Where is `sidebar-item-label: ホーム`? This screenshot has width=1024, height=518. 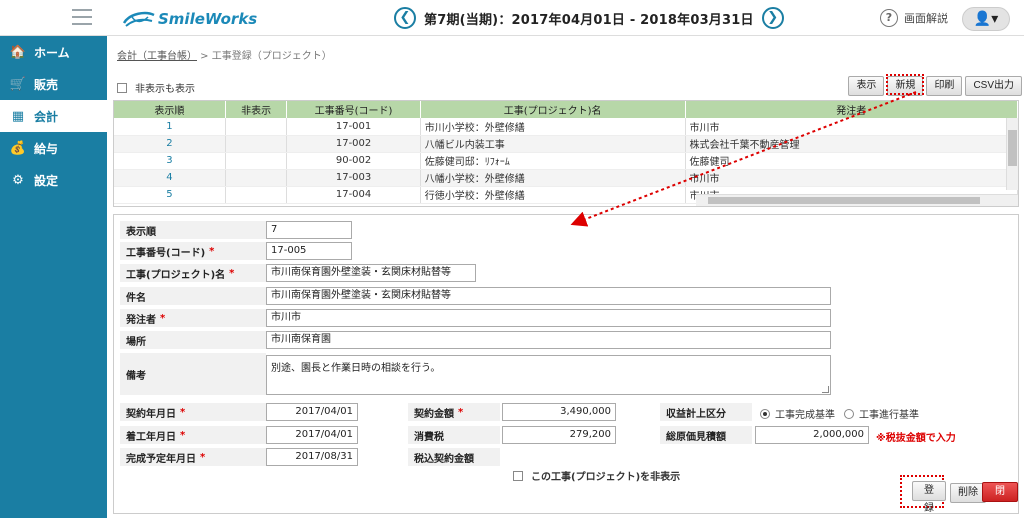 sidebar-item-label: ホーム is located at coordinates (52, 52).